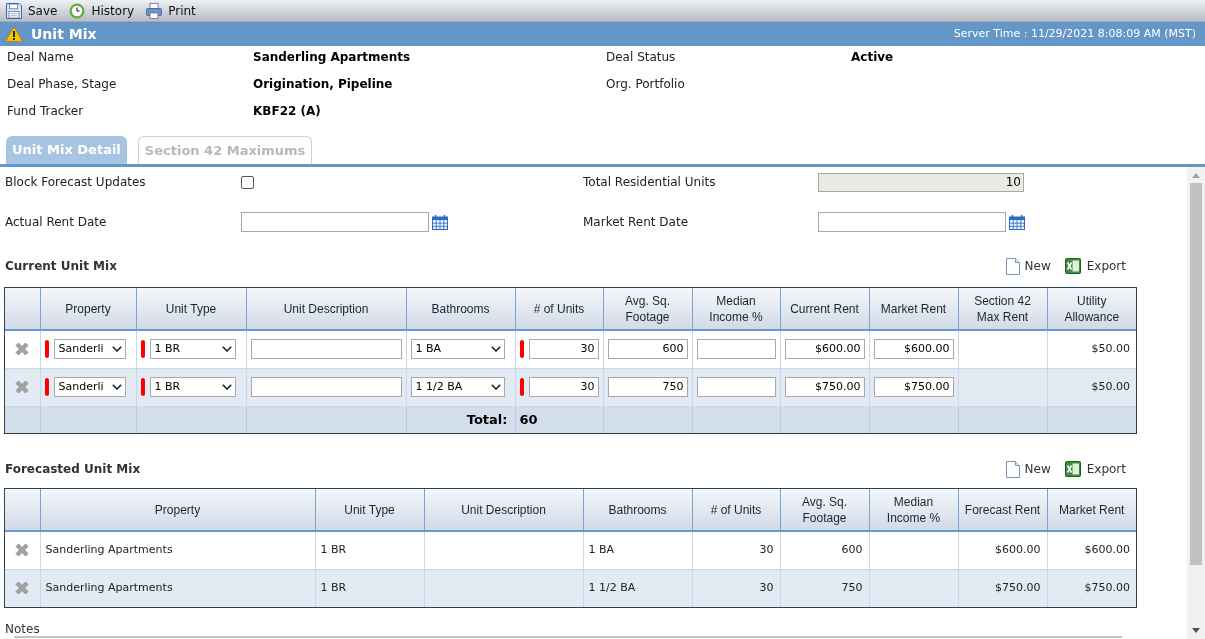 The image size is (1205, 639). What do you see at coordinates (460, 309) in the screenshot?
I see `column-header: Bathrooms` at bounding box center [460, 309].